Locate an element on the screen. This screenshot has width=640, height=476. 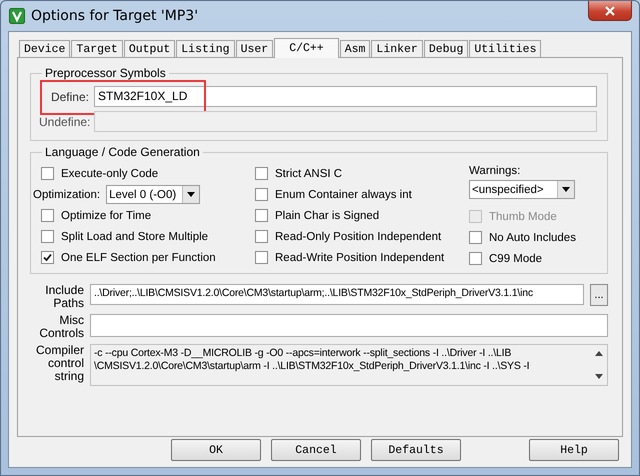
checkbox-label: Optimize for Time is located at coordinates (106, 216).